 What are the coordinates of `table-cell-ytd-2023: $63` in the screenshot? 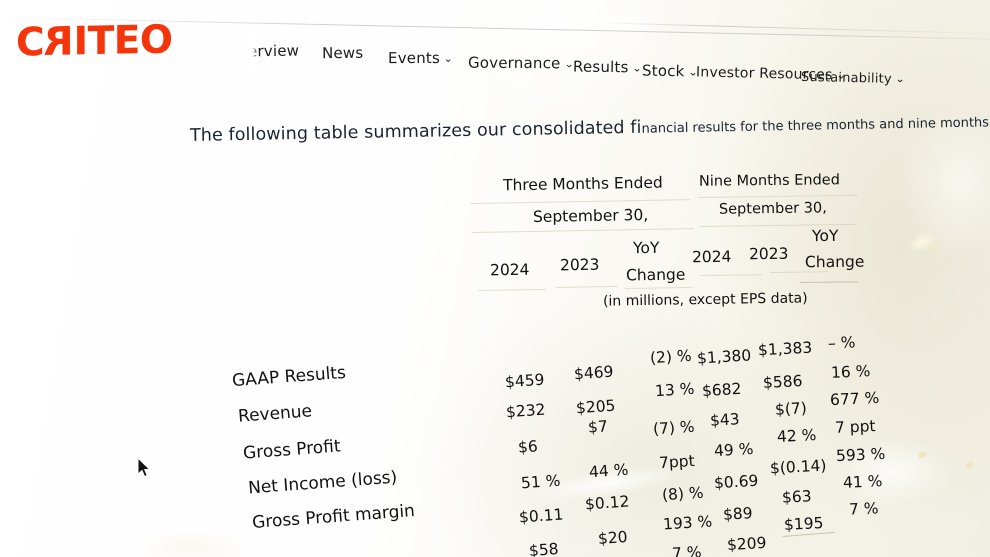 It's located at (797, 497).